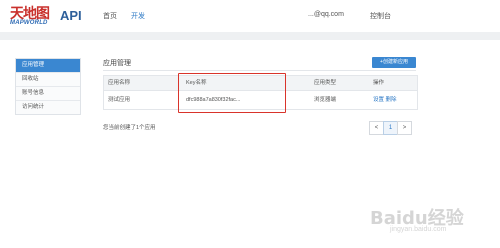 The height and width of the screenshot is (248, 500). What do you see at coordinates (129, 128) in the screenshot?
I see `app-count-text: 您当前创建了1个应用` at bounding box center [129, 128].